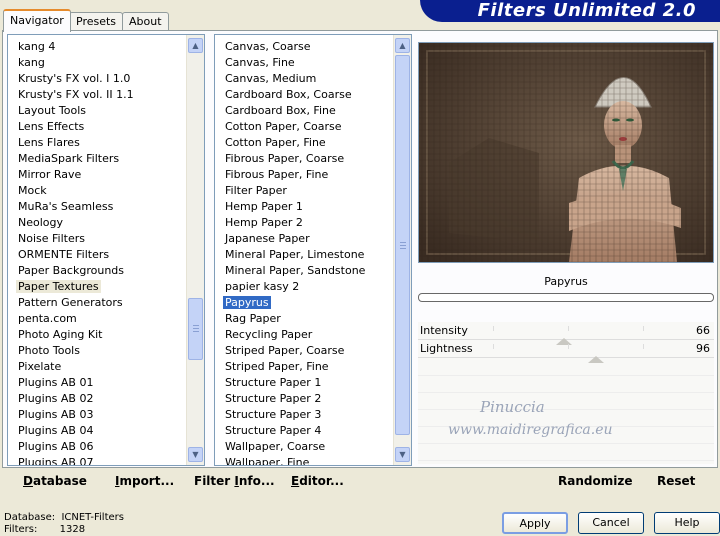 The width and height of the screenshot is (720, 536). I want to click on tab-presets: Presets, so click(96, 21).